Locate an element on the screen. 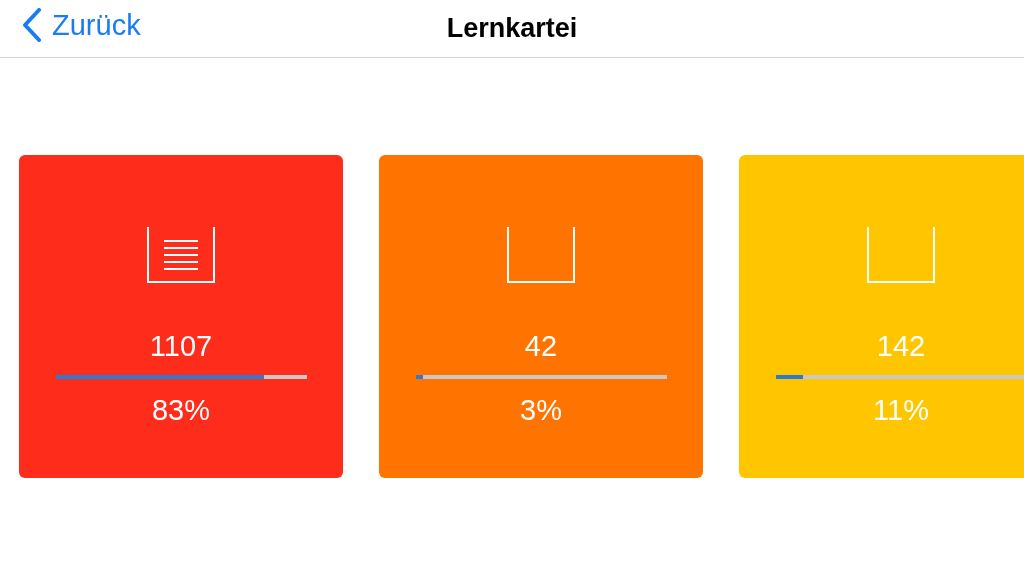 Image resolution: width=1024 pixels, height=576 pixels. progress-percent: 3% is located at coordinates (541, 410).